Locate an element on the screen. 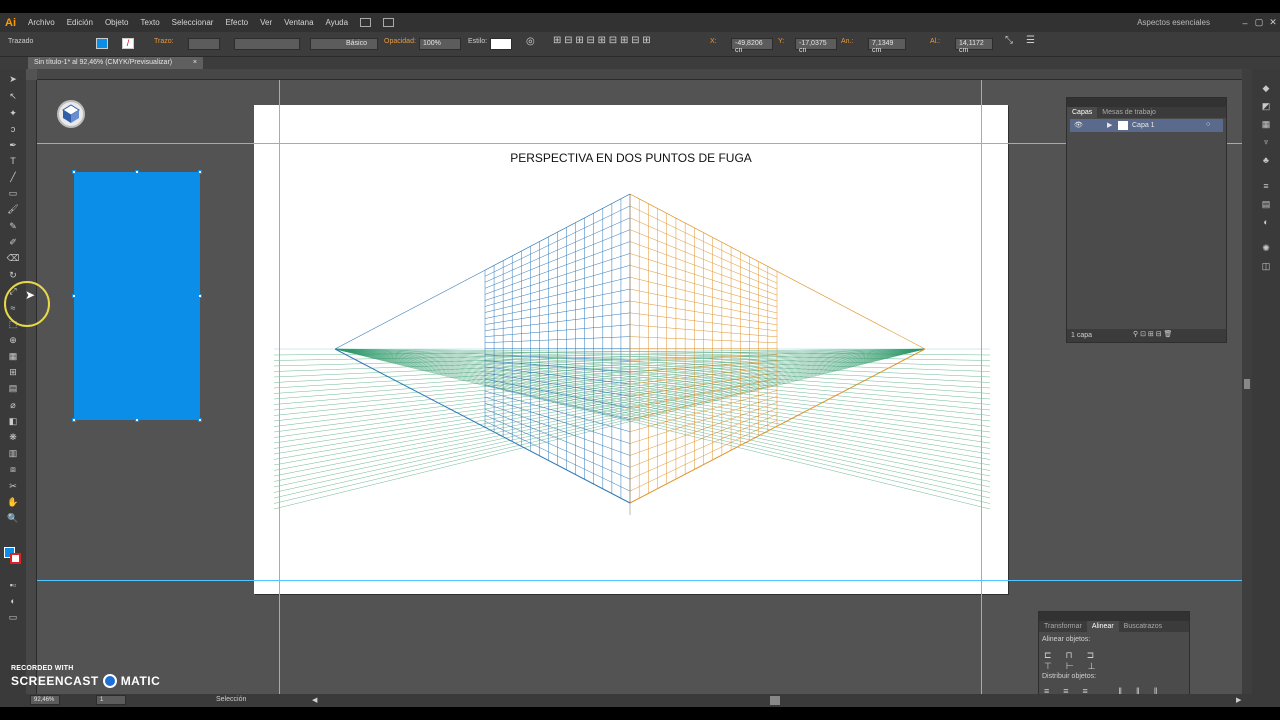 The image size is (1280, 720). close-icon: ✕ is located at coordinates (1273, 22).